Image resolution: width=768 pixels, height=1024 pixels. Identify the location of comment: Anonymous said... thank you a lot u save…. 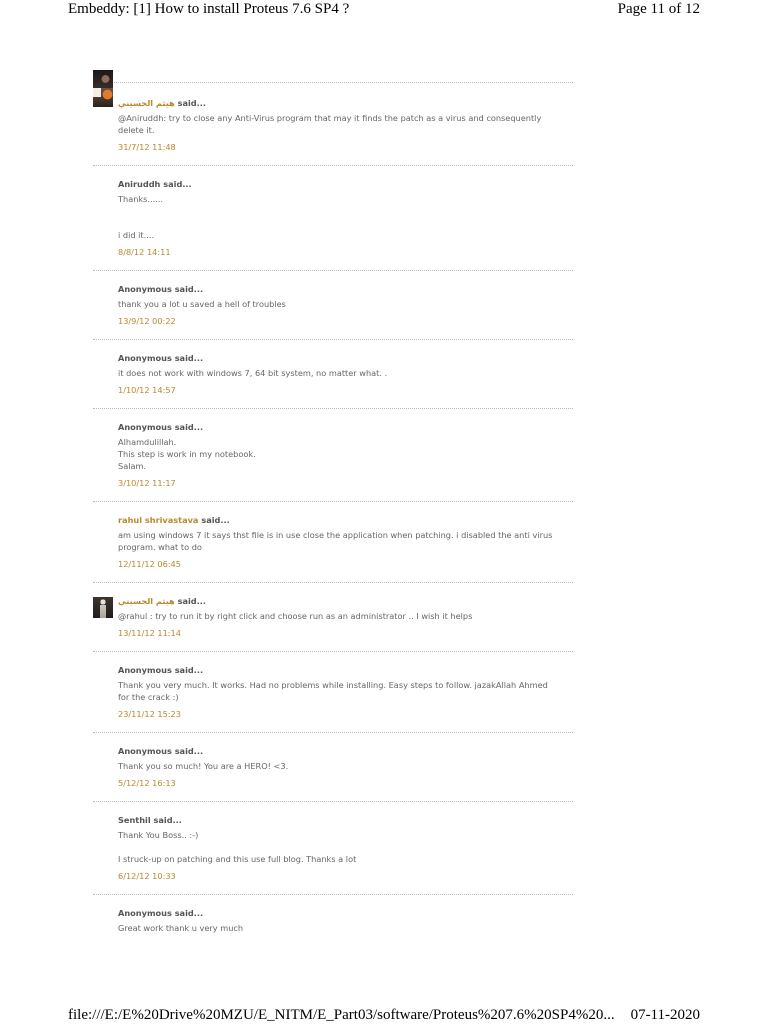
(333, 304).